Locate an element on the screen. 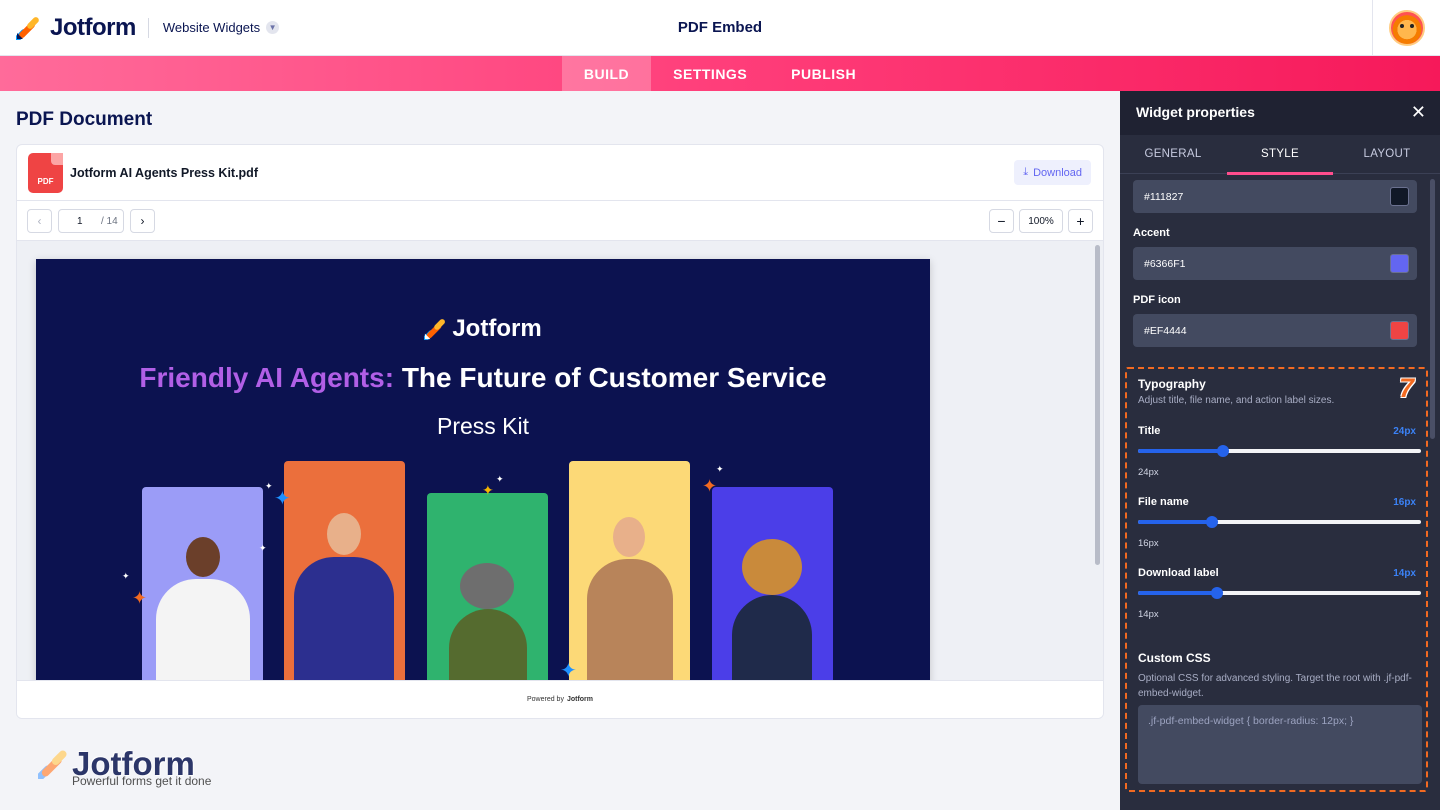 The height and width of the screenshot is (810, 1440). zoom-out-button: − is located at coordinates (1001, 221).